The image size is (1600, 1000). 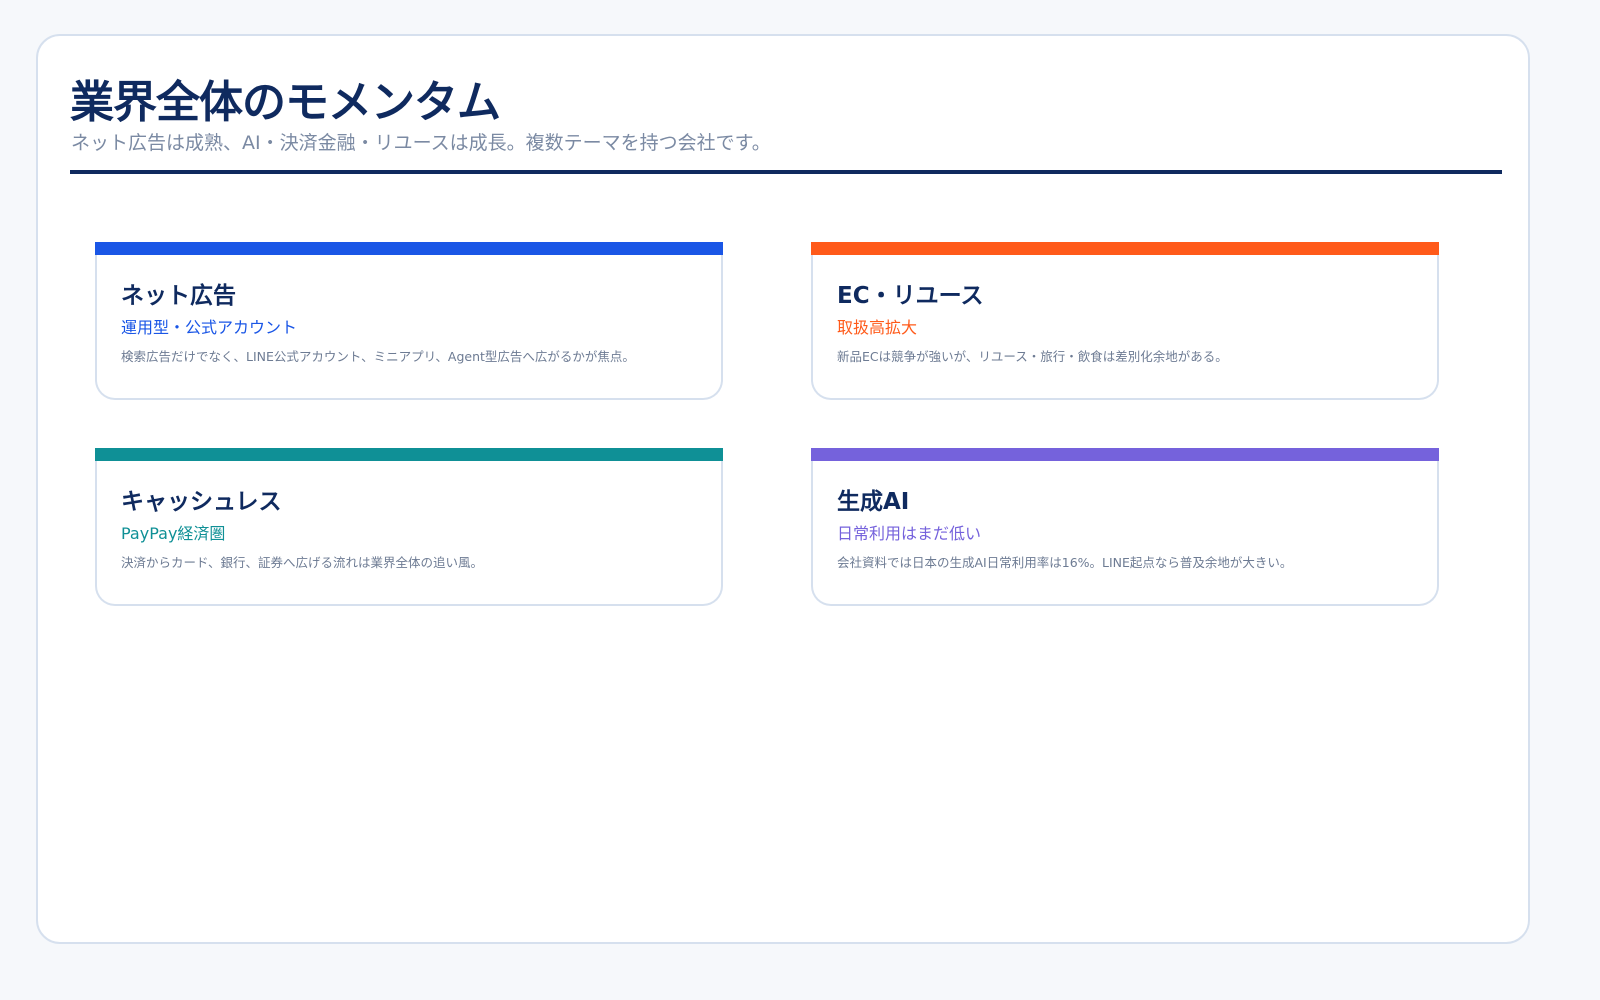 I want to click on card-description: 新品ECは競争が強いが、リユース・旅行・飲食は差別化余地がある。, so click(x=1032, y=356).